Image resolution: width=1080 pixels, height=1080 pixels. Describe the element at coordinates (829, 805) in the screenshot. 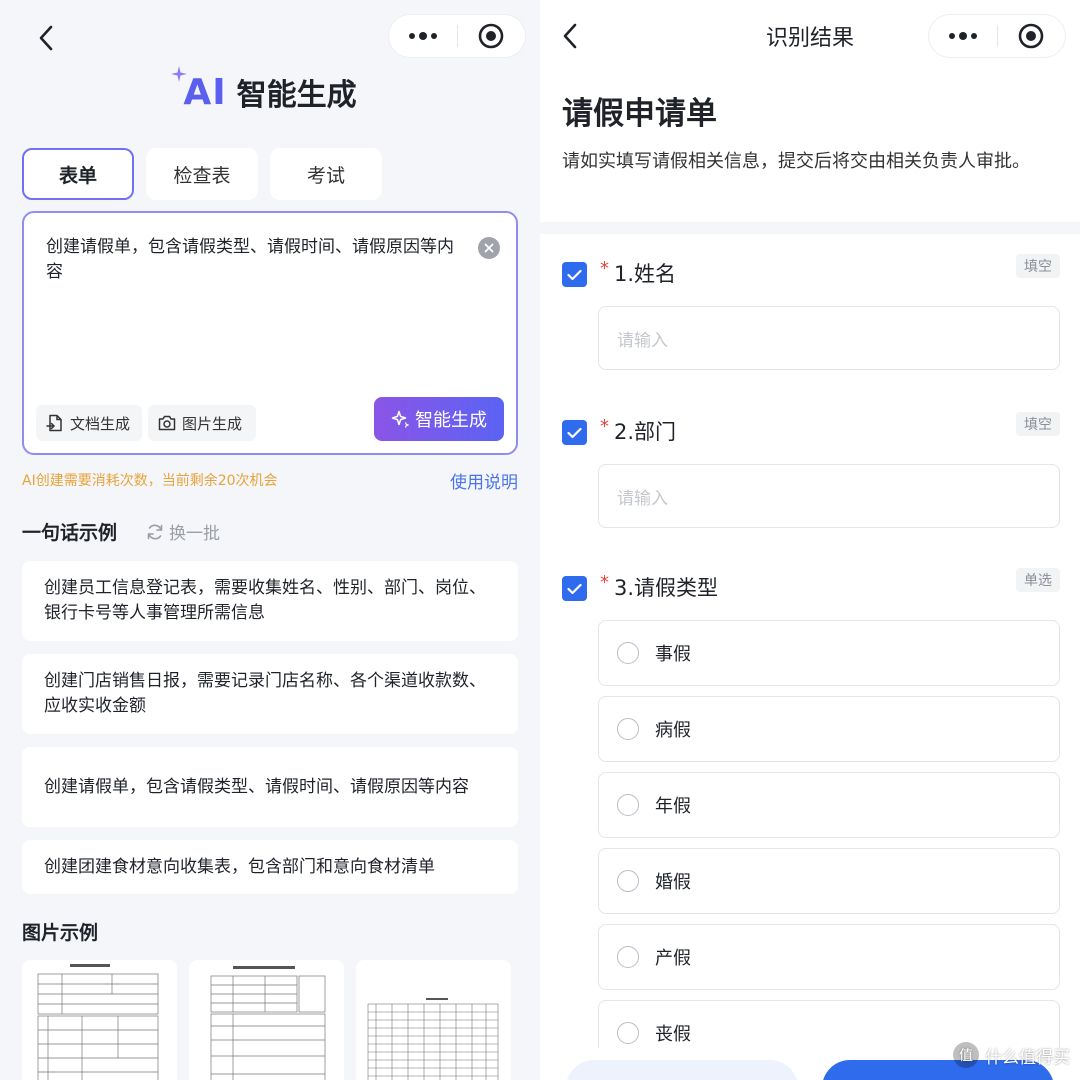

I see `option-item: 年假` at that location.